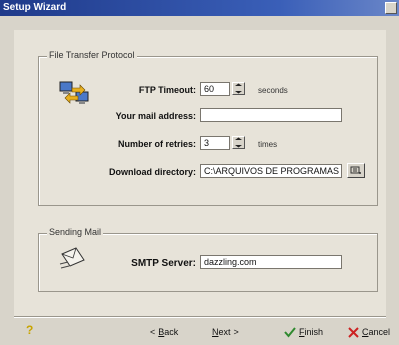 The image size is (399, 345). Describe the element at coordinates (167, 90) in the screenshot. I see `ftp-timeout-label: FTP Timeout:` at that location.